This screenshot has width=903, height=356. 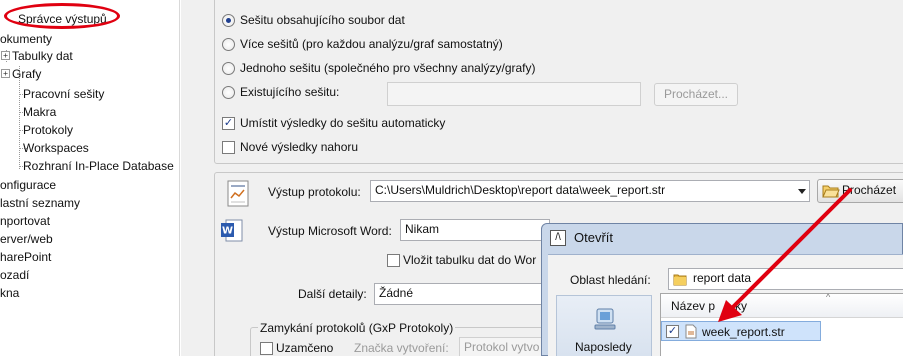 What do you see at coordinates (228, 123) in the screenshot?
I see `checkbox-auto-place: ✓` at bounding box center [228, 123].